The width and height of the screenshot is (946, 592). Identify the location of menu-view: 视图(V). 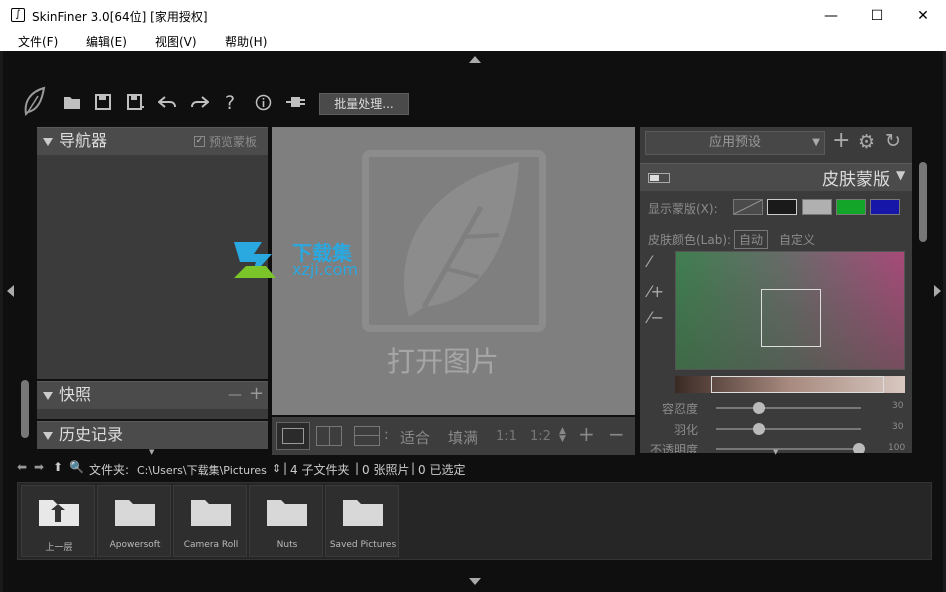
(176, 41).